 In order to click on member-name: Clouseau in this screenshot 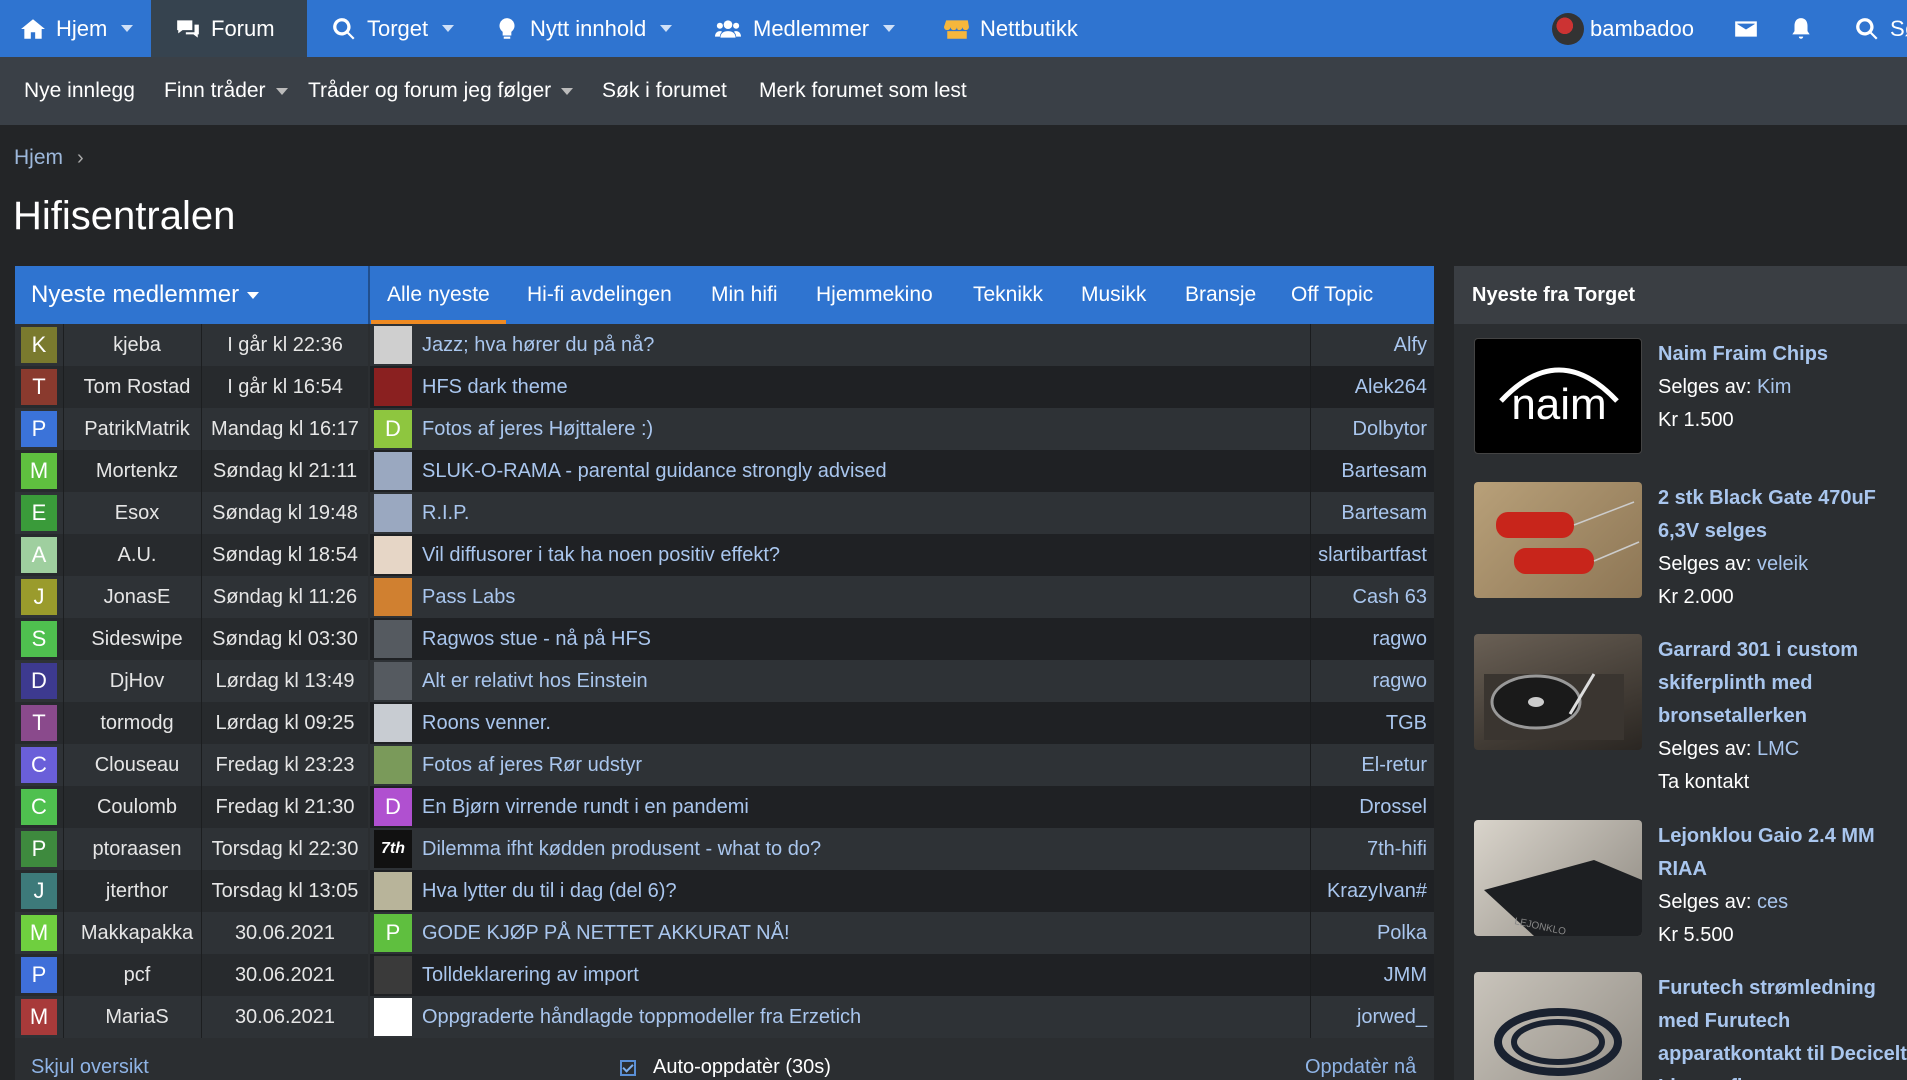, I will do `click(137, 765)`.